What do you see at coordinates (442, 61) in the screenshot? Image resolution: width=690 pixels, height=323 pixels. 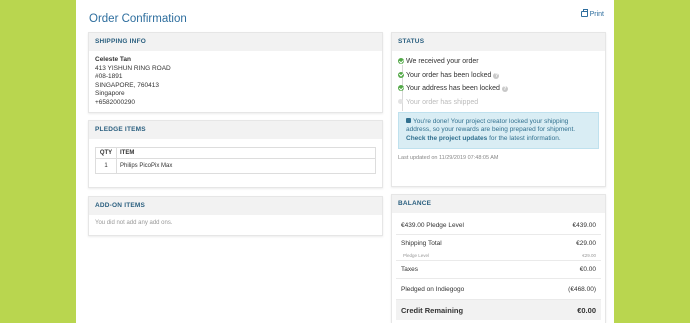 I see `status-step-label: We received your order` at bounding box center [442, 61].